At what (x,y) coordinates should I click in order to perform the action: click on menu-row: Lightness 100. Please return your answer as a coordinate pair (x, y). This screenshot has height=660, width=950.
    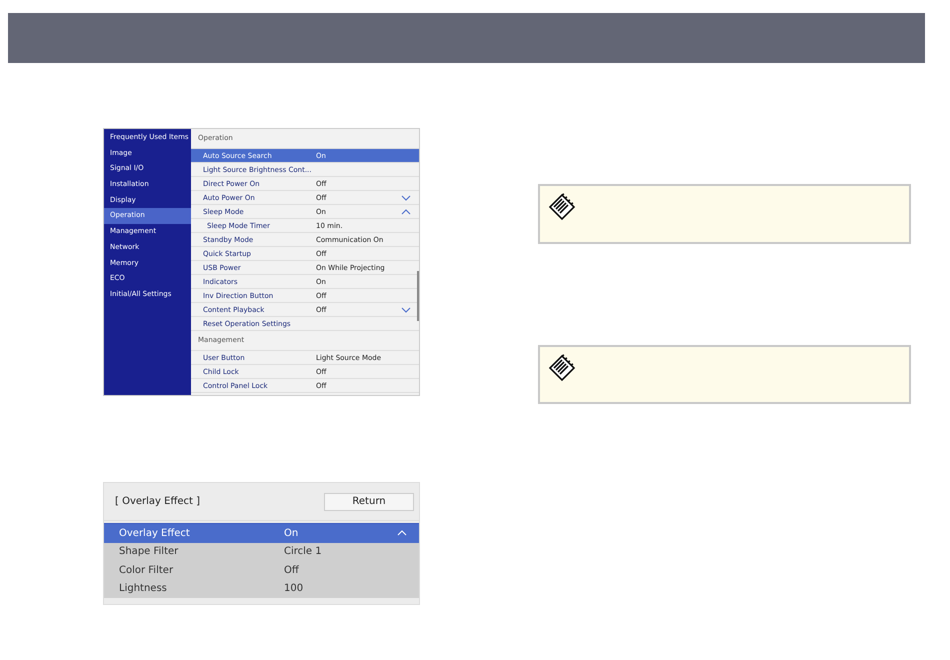
    Looking at the image, I should click on (261, 589).